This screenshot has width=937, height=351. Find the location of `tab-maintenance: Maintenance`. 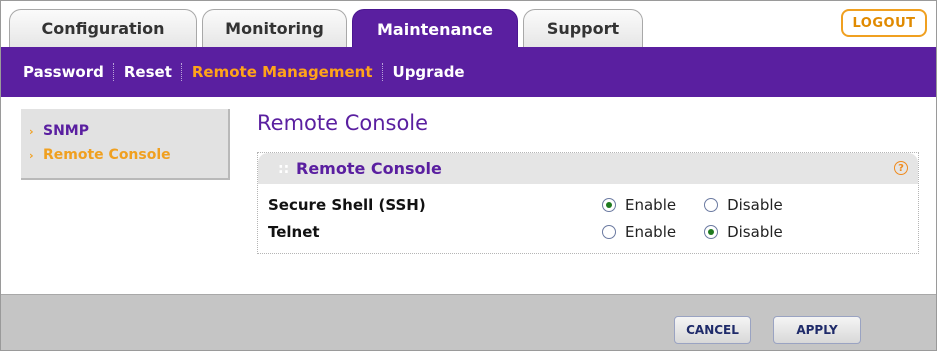

tab-maintenance: Maintenance is located at coordinates (435, 28).